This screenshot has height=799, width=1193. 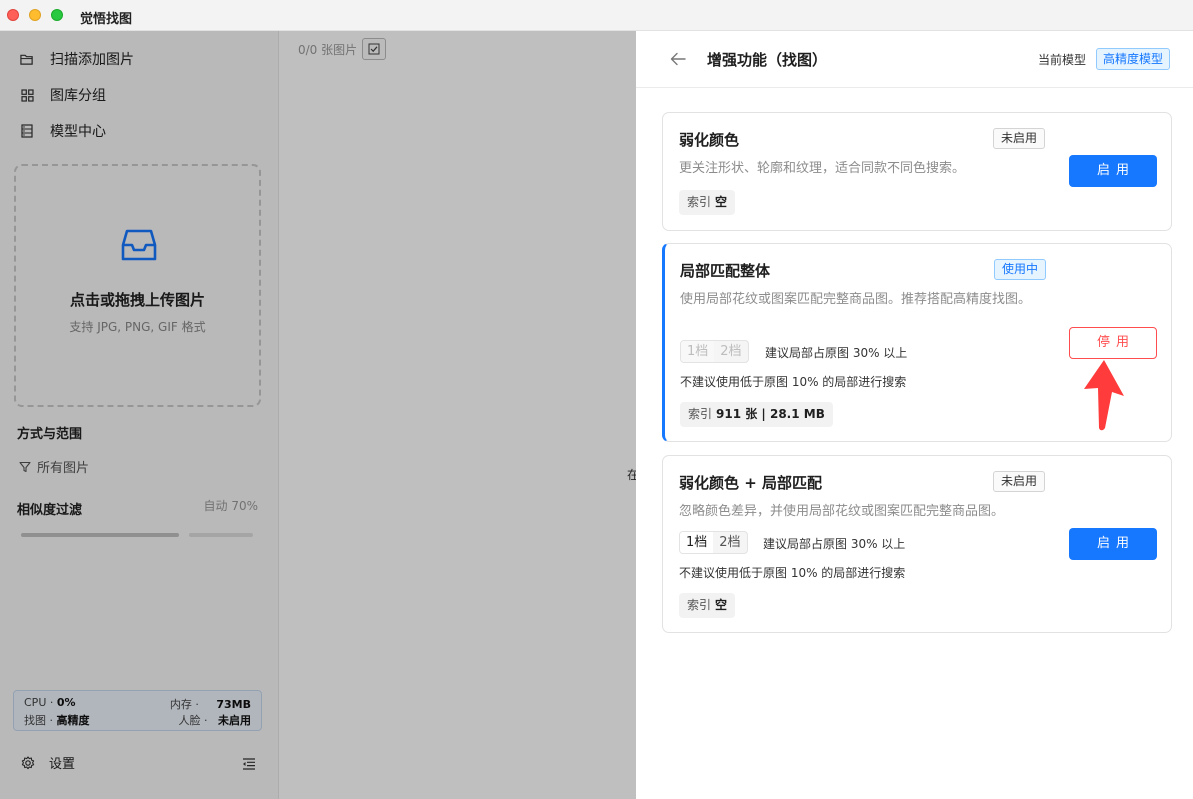 What do you see at coordinates (1133, 59) in the screenshot?
I see `current-model-tag: 高精度模型` at bounding box center [1133, 59].